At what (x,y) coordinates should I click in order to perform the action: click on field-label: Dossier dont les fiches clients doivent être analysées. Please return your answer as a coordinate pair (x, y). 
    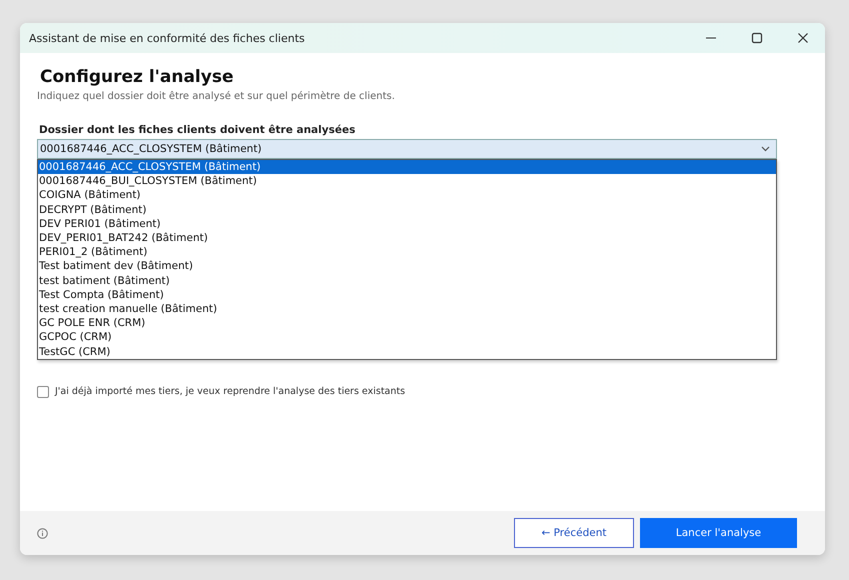
    Looking at the image, I should click on (197, 130).